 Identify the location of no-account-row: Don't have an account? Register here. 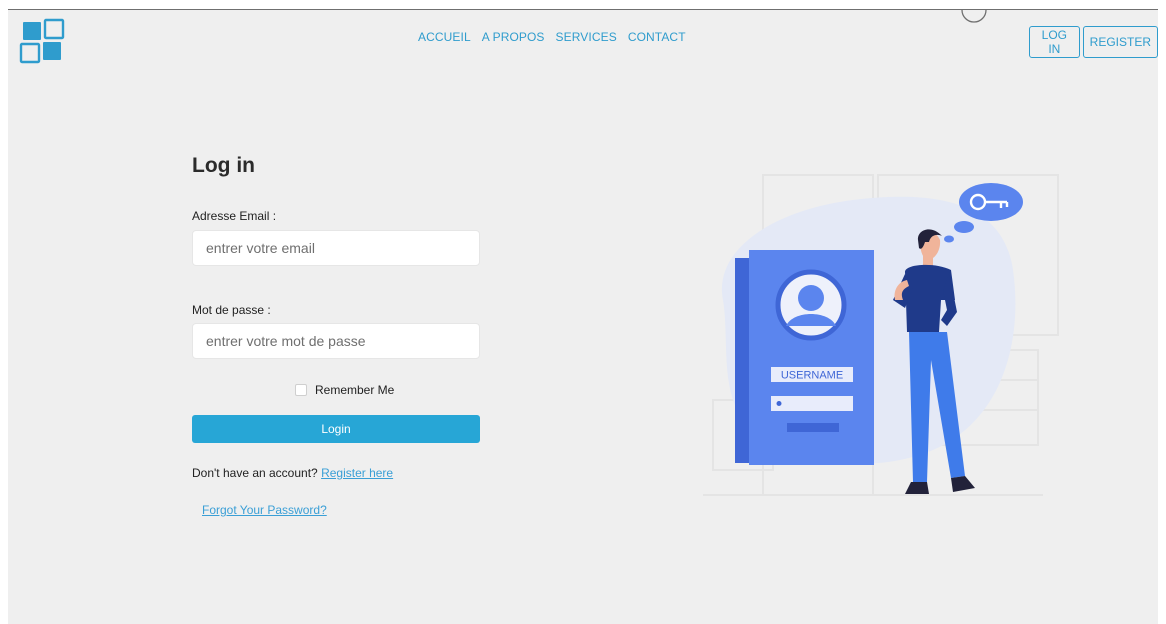
(292, 473).